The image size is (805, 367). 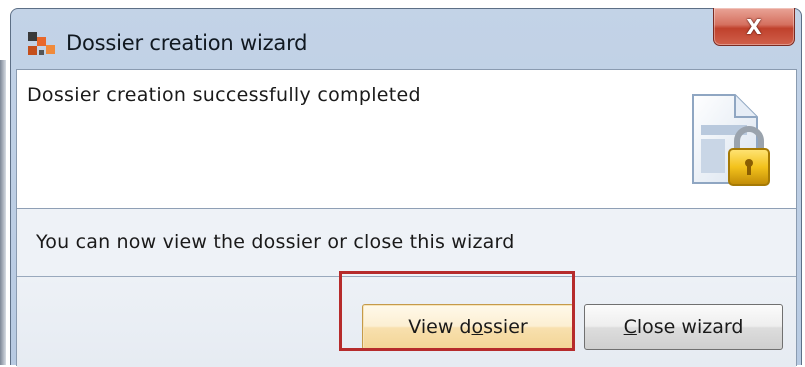 I want to click on app-logo-icon, so click(x=41, y=43).